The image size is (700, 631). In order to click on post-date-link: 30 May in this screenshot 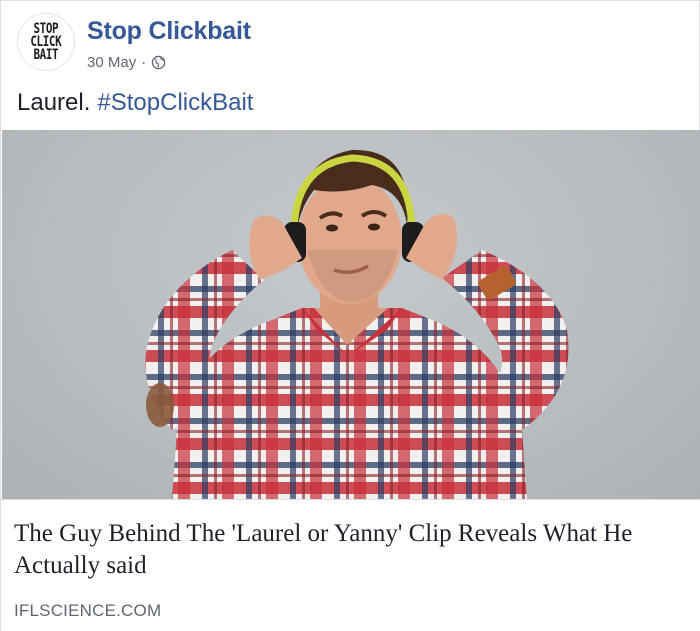, I will do `click(111, 62)`.